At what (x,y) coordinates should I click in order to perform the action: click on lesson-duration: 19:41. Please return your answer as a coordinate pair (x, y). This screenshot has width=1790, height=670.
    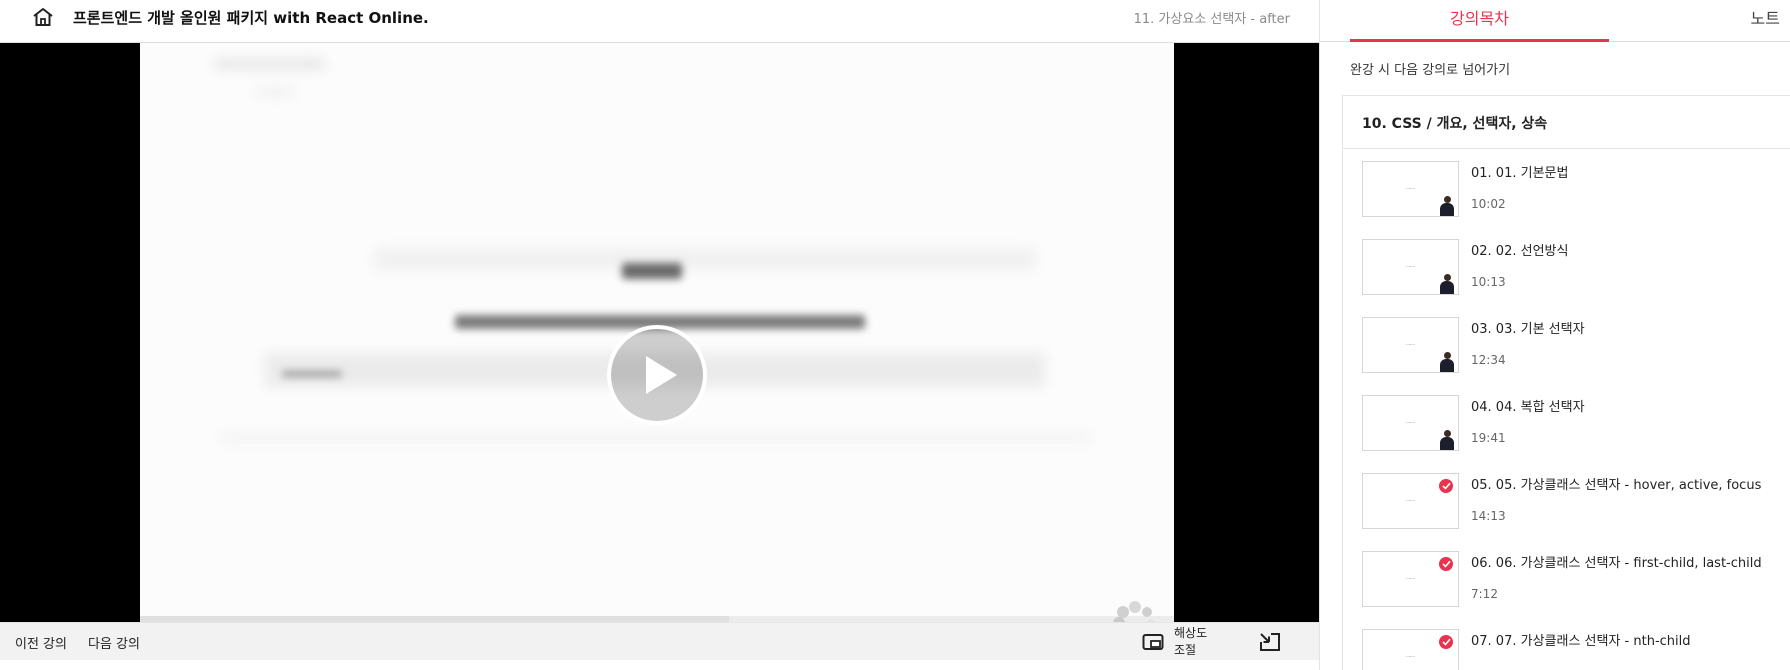
    Looking at the image, I should click on (1488, 438).